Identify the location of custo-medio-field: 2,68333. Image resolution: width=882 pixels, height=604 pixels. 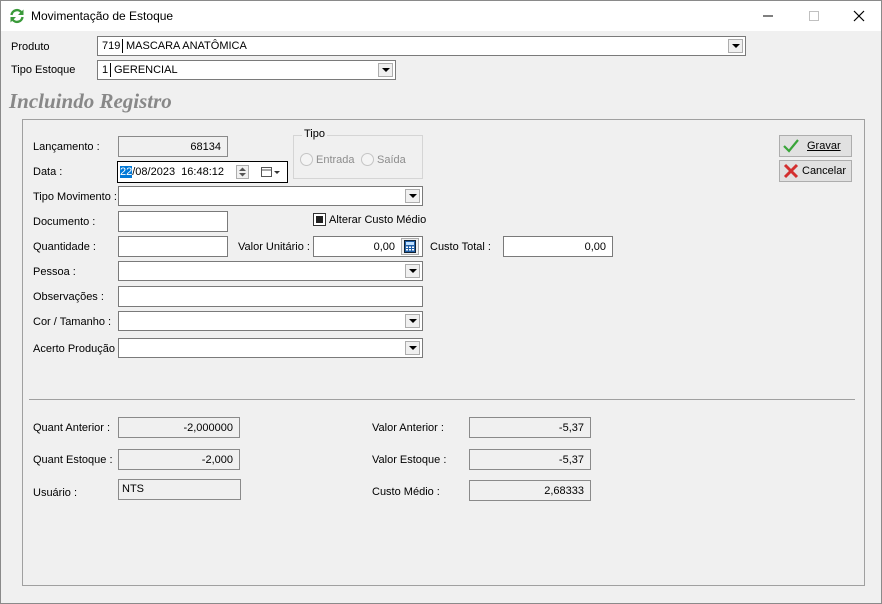
(530, 490).